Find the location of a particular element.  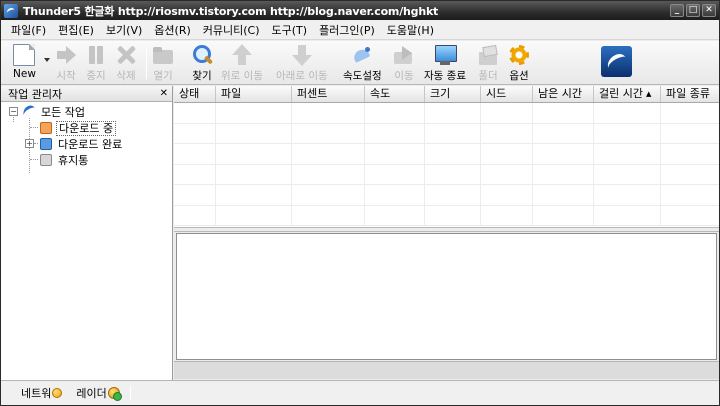

new-button-label: New is located at coordinates (24, 74).